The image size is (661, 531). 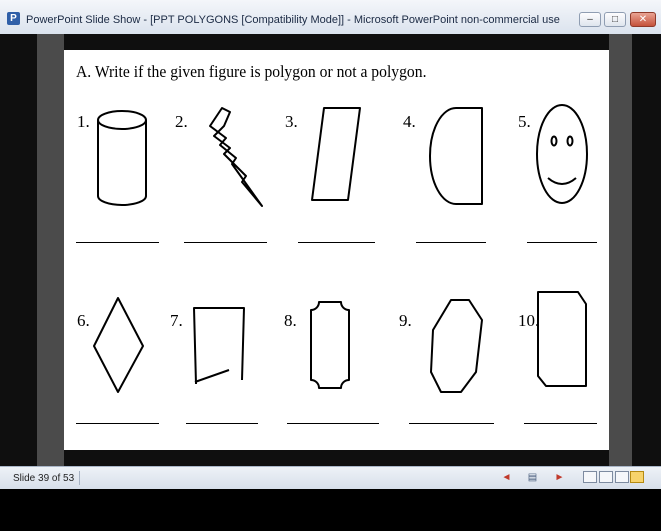 What do you see at coordinates (532, 477) in the screenshot?
I see `menu-icon: ▤` at bounding box center [532, 477].